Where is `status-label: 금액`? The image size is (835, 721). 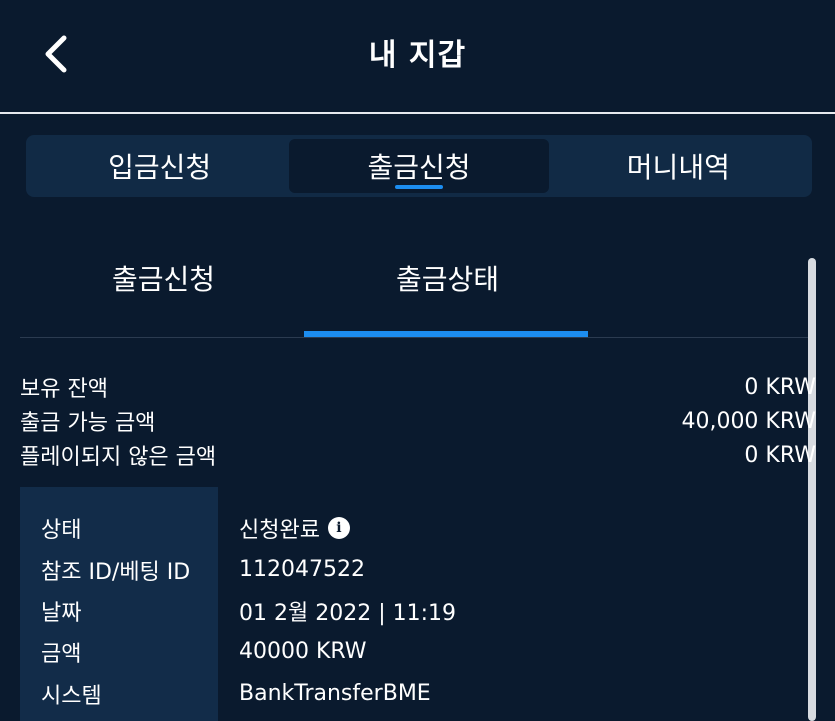 status-label: 금액 is located at coordinates (61, 654).